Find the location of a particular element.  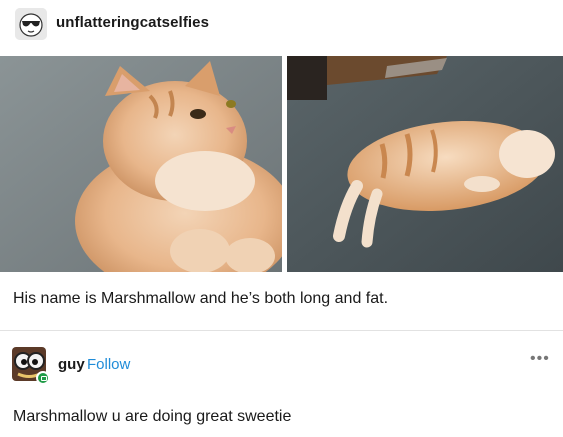

more-options-icon: ••• is located at coordinates (540, 359).